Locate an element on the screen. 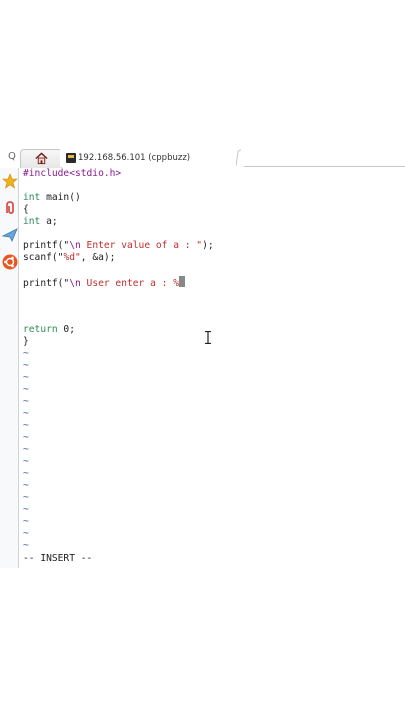  send-icon is located at coordinates (10, 235).